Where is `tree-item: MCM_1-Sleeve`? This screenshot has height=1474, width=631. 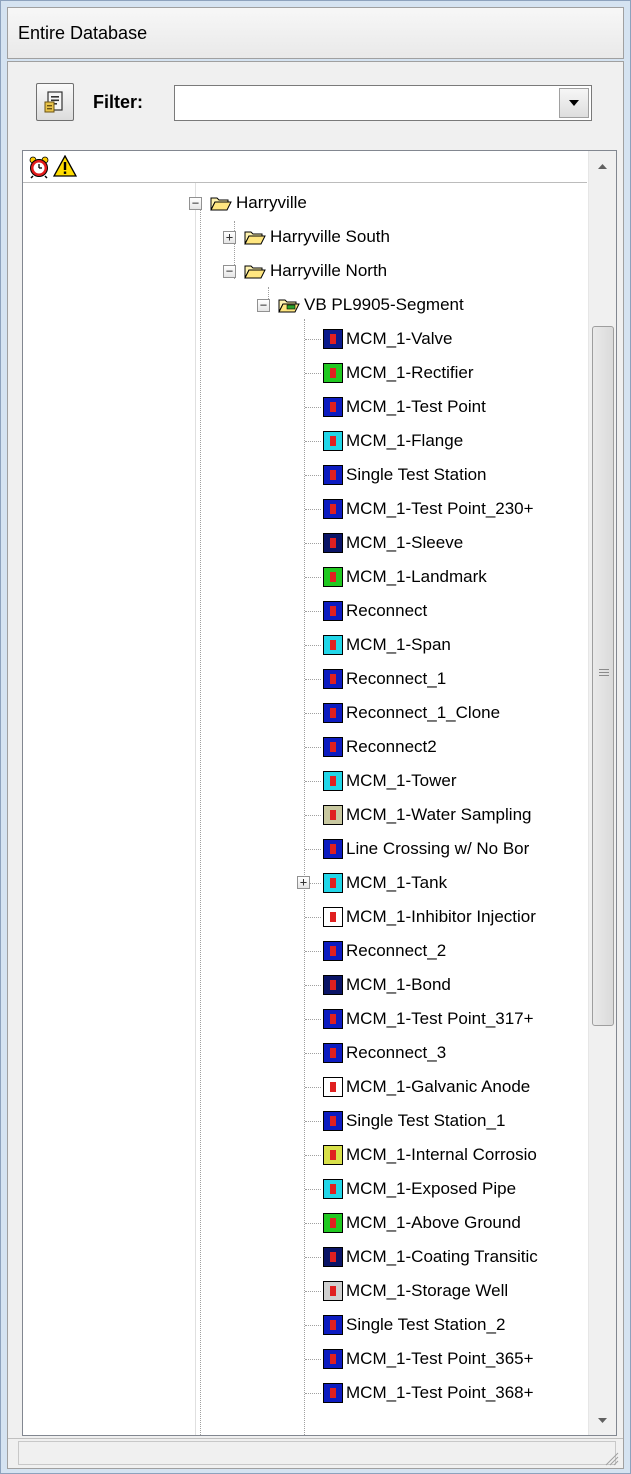
tree-item: MCM_1-Sleeve is located at coordinates (393, 543).